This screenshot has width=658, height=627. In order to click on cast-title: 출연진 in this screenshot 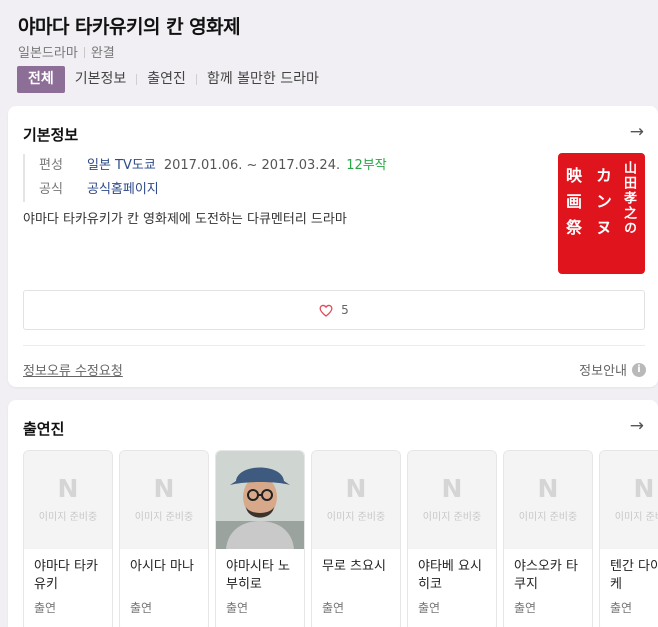, I will do `click(43, 428)`.